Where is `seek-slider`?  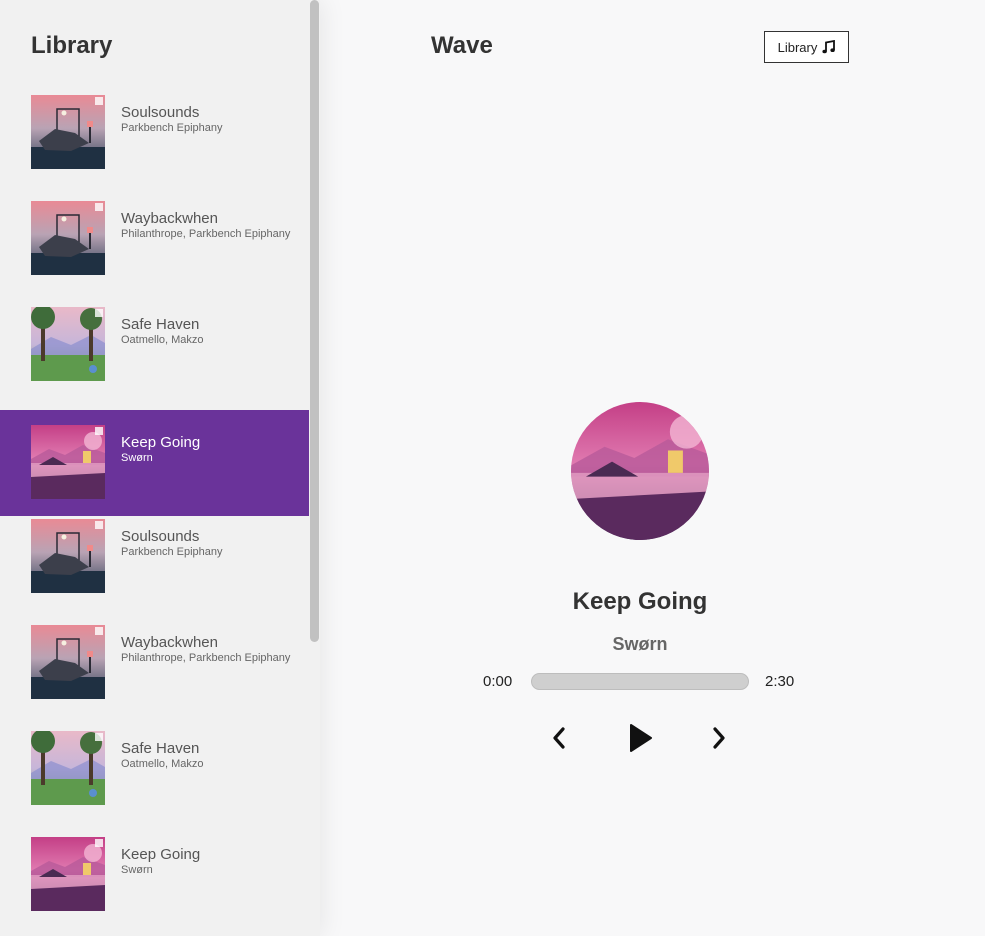 seek-slider is located at coordinates (640, 681).